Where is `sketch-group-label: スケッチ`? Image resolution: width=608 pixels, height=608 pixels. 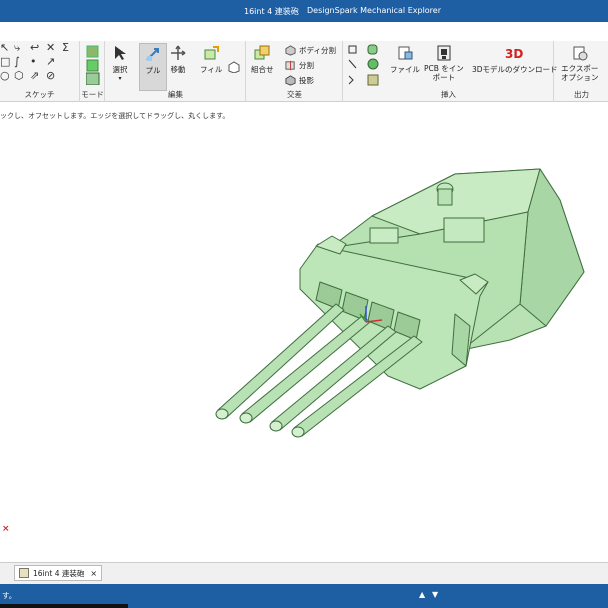 sketch-group-label: スケッチ is located at coordinates (39, 94).